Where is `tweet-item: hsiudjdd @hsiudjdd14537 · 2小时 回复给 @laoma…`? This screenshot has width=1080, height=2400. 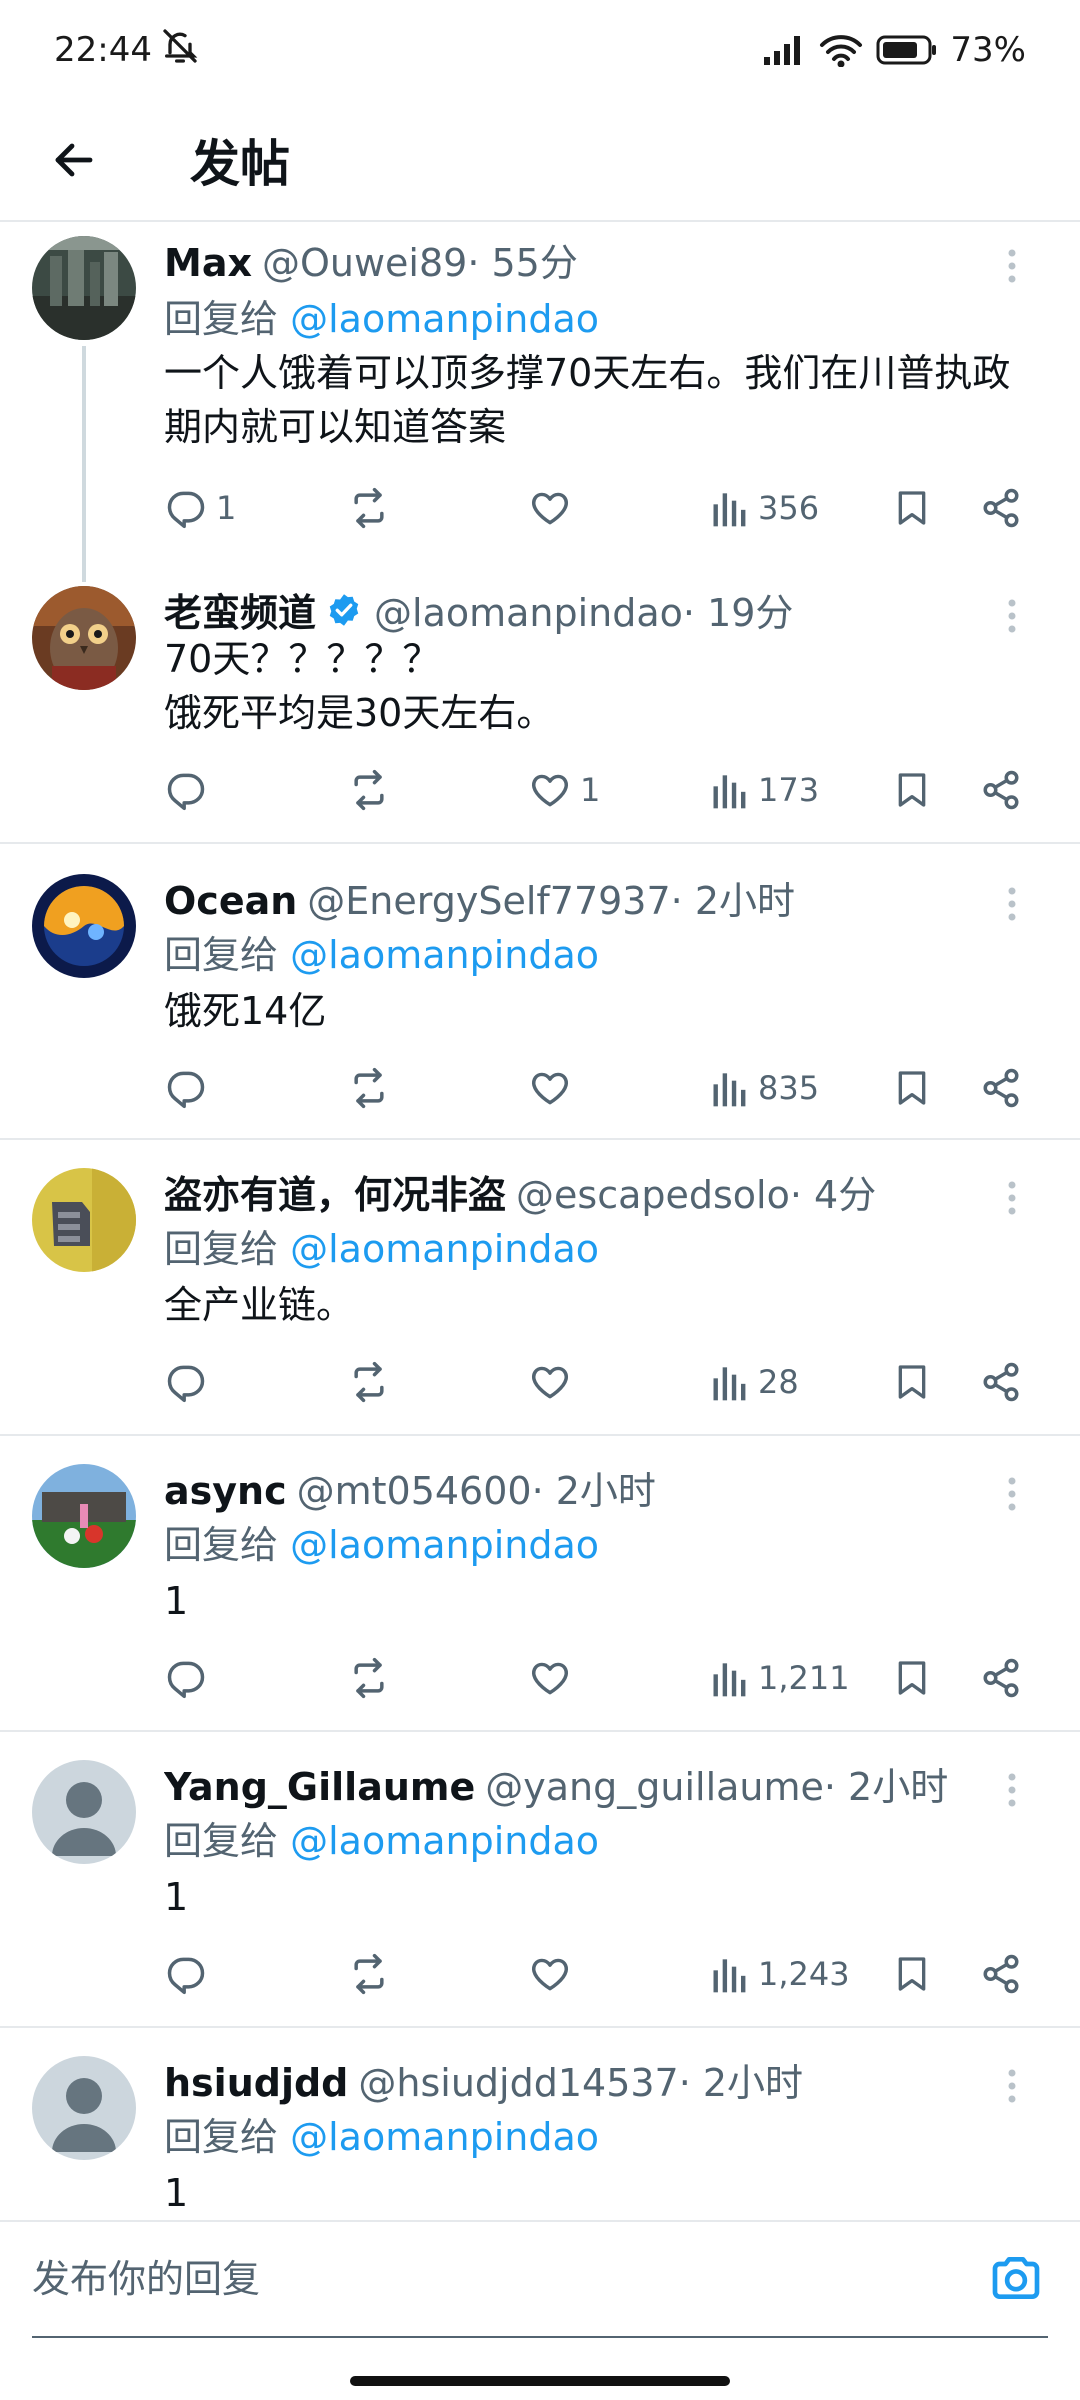 tweet-item: hsiudjdd @hsiudjdd14537 · 2小时 回复给 @laoma… is located at coordinates (540, 2124).